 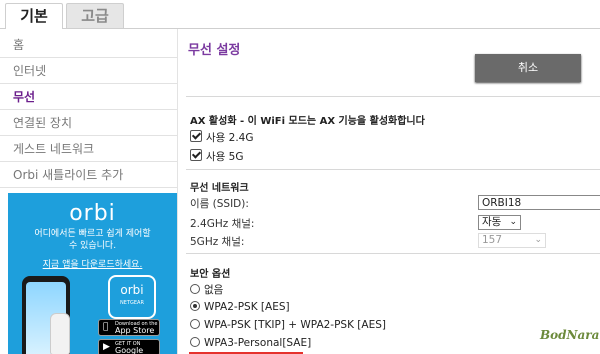 What do you see at coordinates (88, 123) in the screenshot?
I see `sidebar-item-attached-devices: 연결된 장치` at bounding box center [88, 123].